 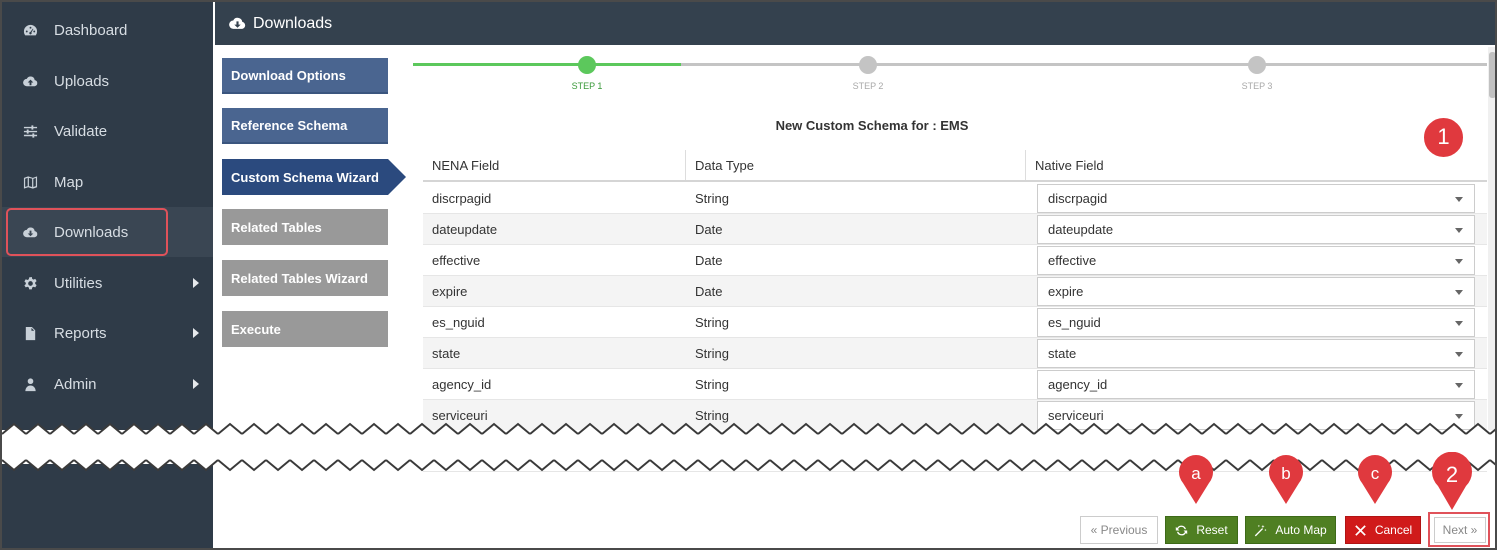 I want to click on sidebar-item-validate: Validate, so click(x=107, y=131).